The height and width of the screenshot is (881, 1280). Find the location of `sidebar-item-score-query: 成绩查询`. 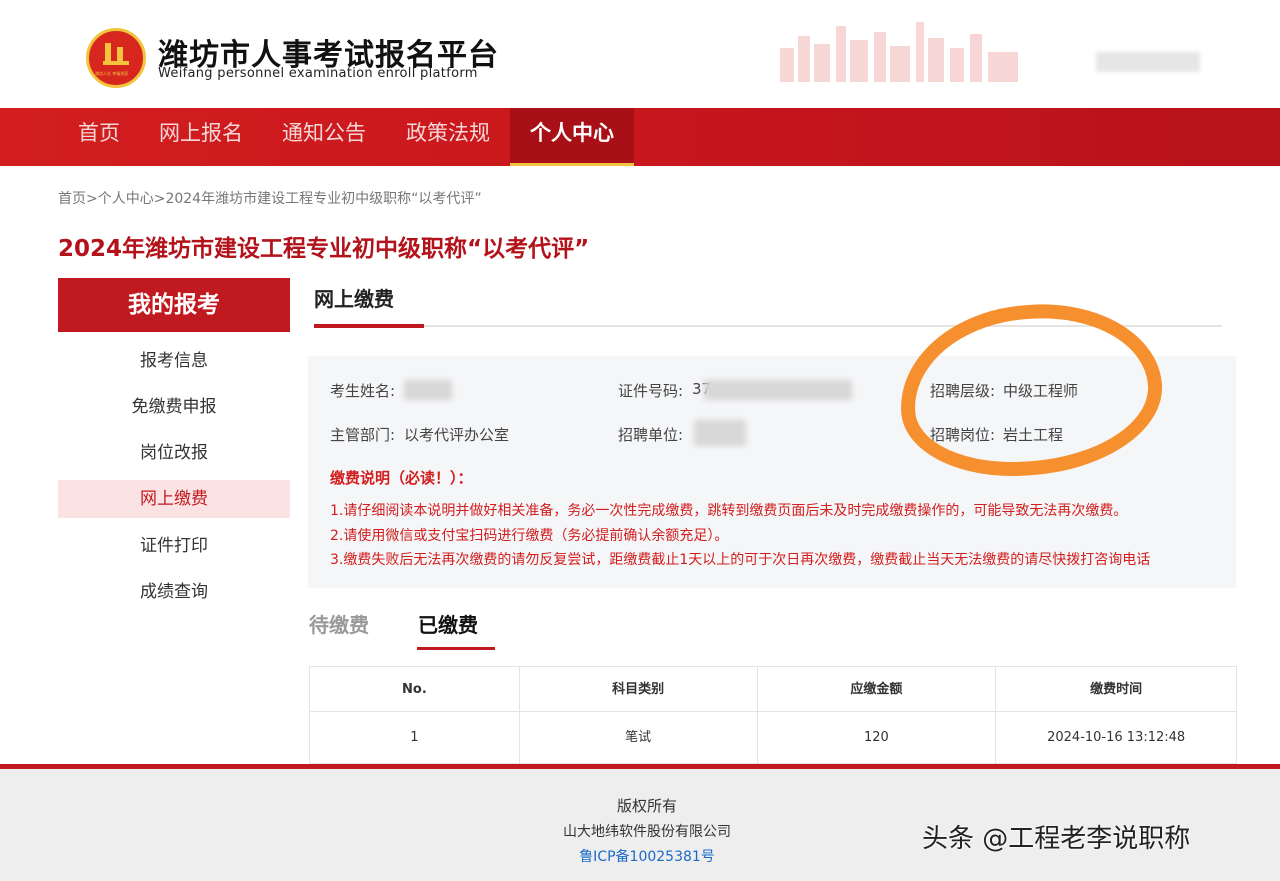

sidebar-item-score-query: 成绩查询 is located at coordinates (174, 592).